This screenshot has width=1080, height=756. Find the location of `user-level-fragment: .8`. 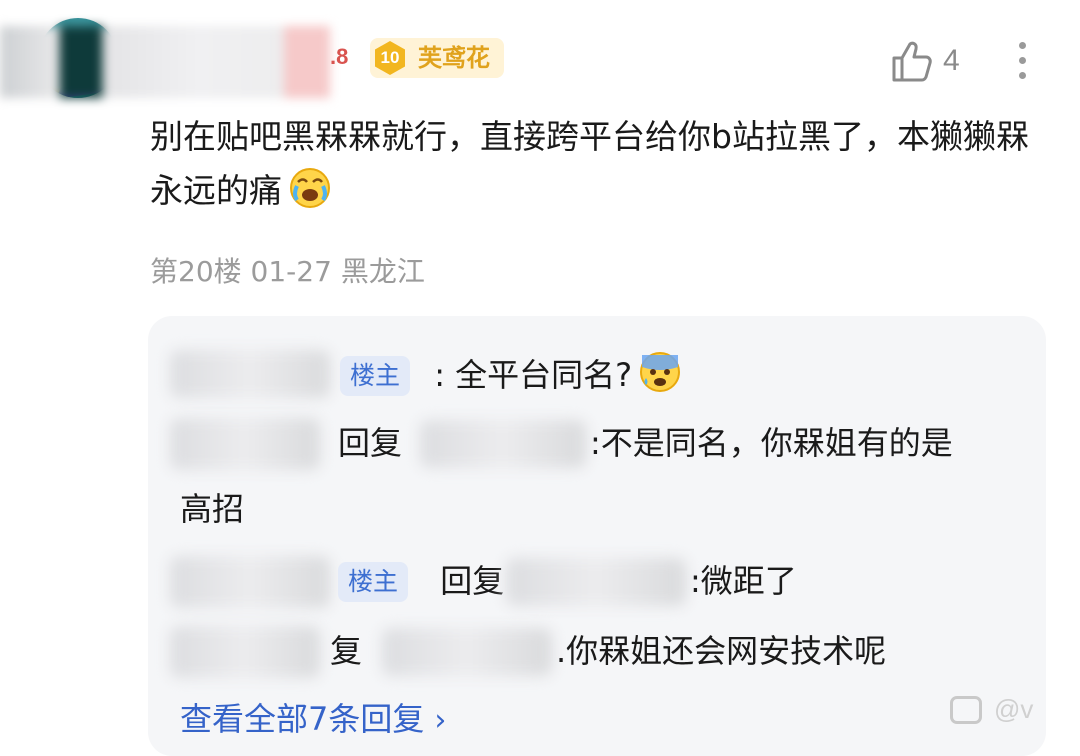

user-level-fragment: .8 is located at coordinates (339, 56).